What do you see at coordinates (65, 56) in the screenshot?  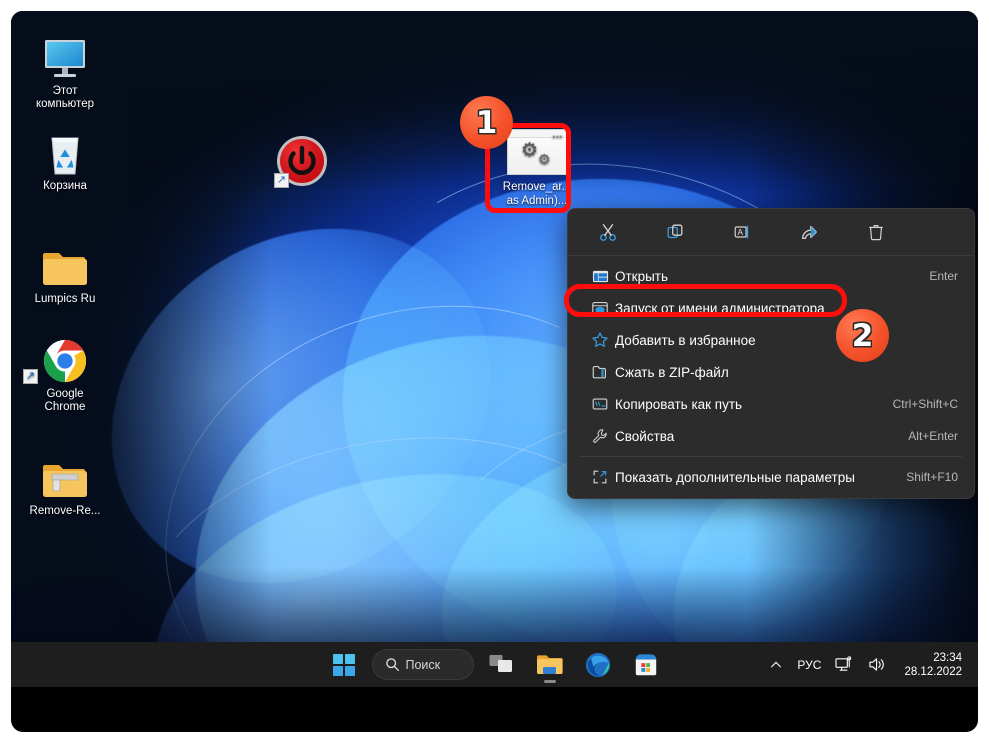 I see `monitor-icon` at bounding box center [65, 56].